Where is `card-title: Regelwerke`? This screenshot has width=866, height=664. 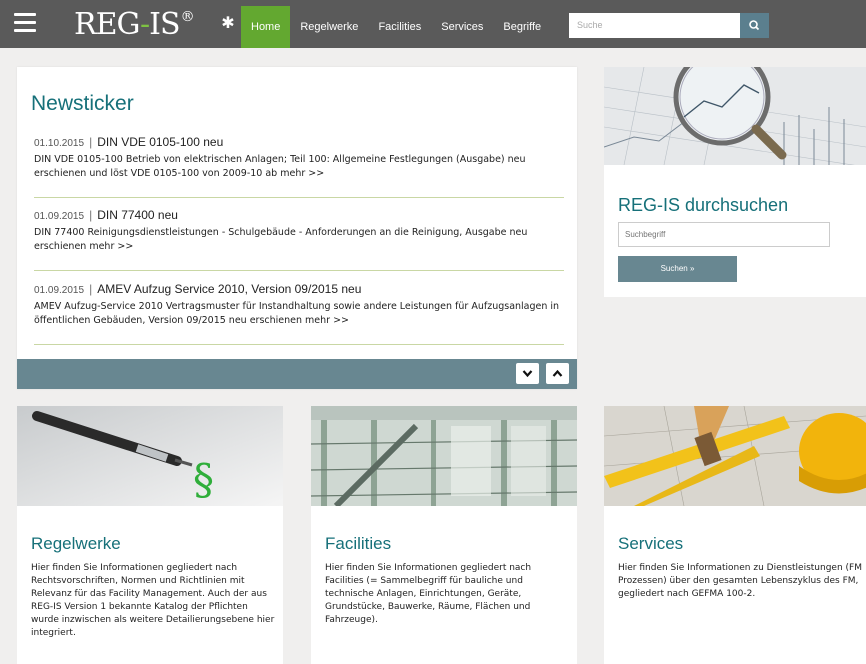 card-title: Regelwerke is located at coordinates (76, 544).